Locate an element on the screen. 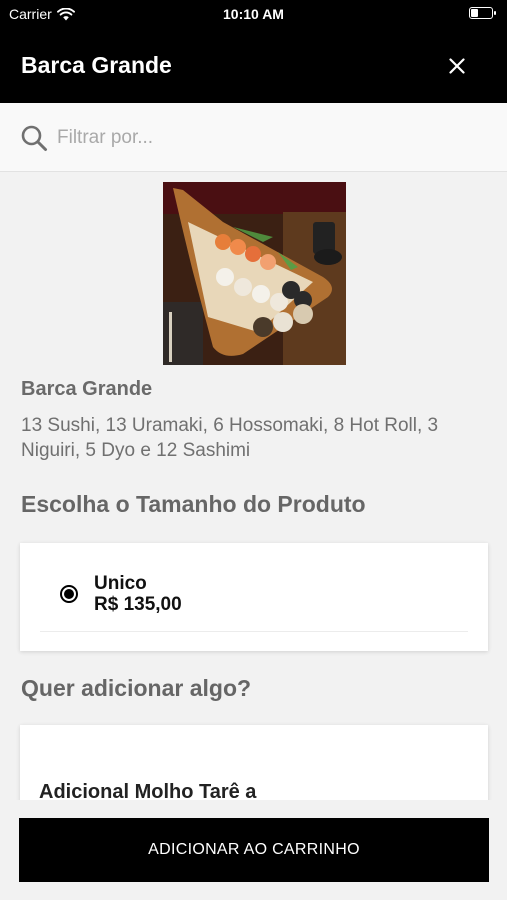 The image size is (507, 900). product-name: Barca Grande is located at coordinates (87, 389).